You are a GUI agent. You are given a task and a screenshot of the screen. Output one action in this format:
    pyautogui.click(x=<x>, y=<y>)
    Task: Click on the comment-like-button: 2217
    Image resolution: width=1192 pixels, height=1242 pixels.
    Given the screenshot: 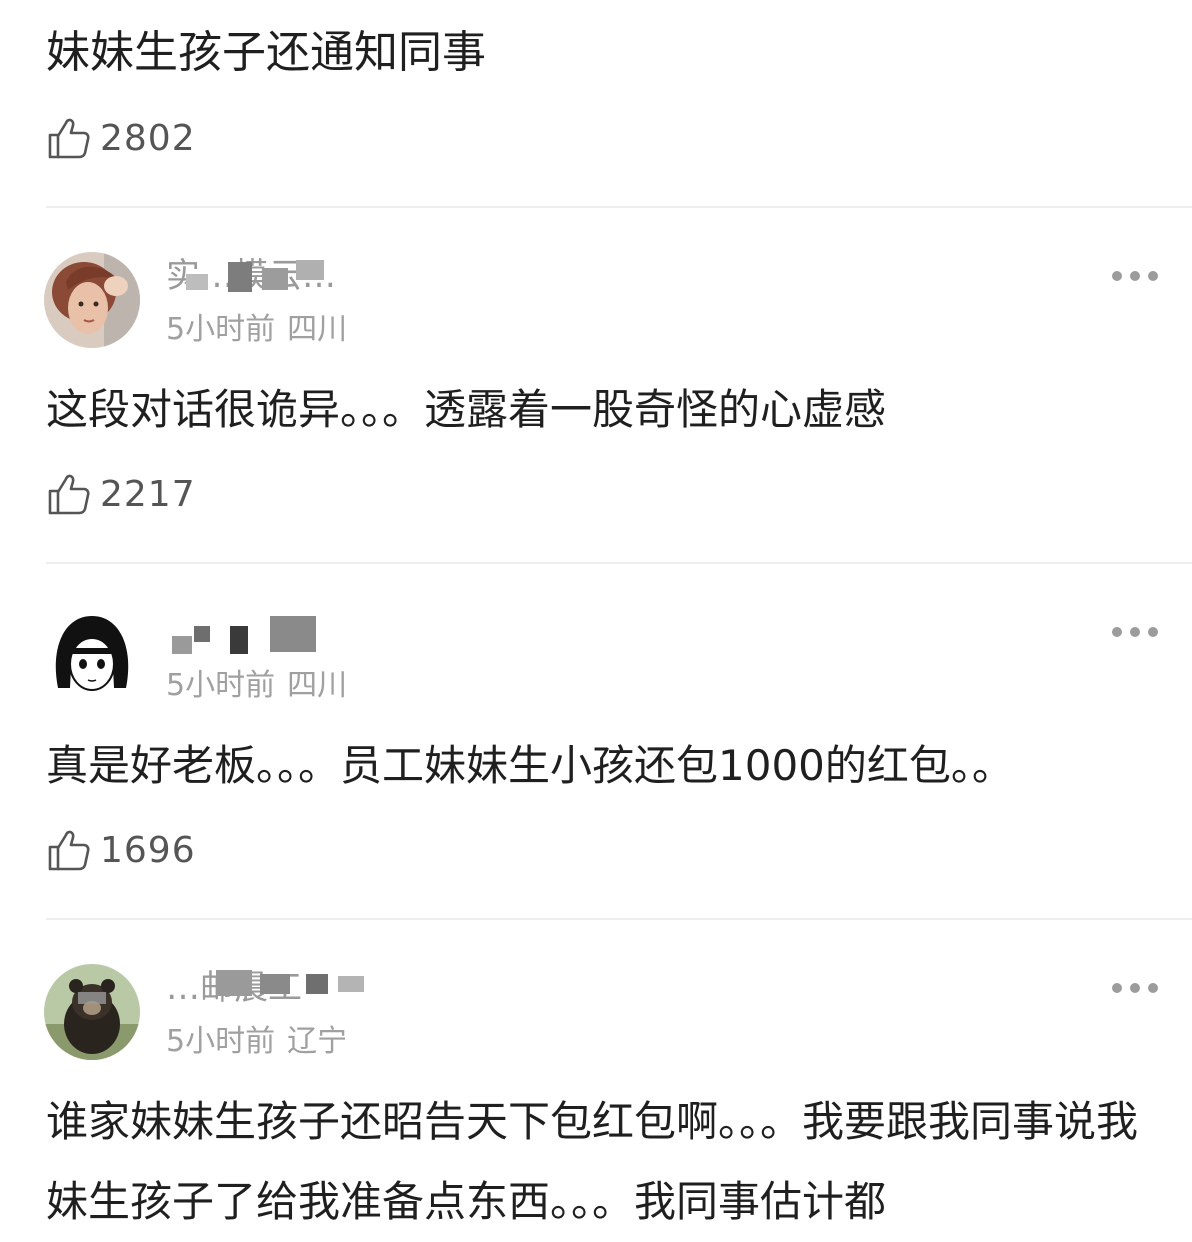 What is the action you would take?
    pyautogui.click(x=121, y=494)
    